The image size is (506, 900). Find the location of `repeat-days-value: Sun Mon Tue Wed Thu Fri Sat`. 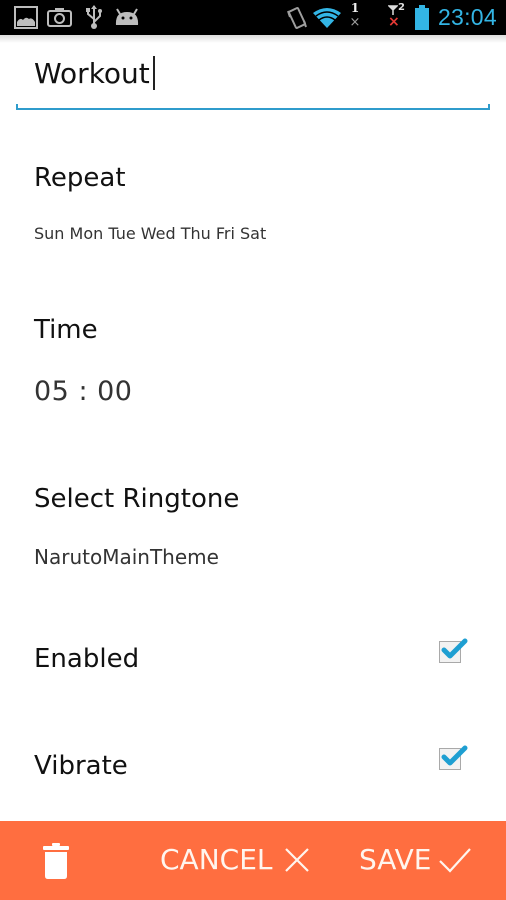

repeat-days-value: Sun Mon Tue Wed Thu Fri Sat is located at coordinates (150, 233).